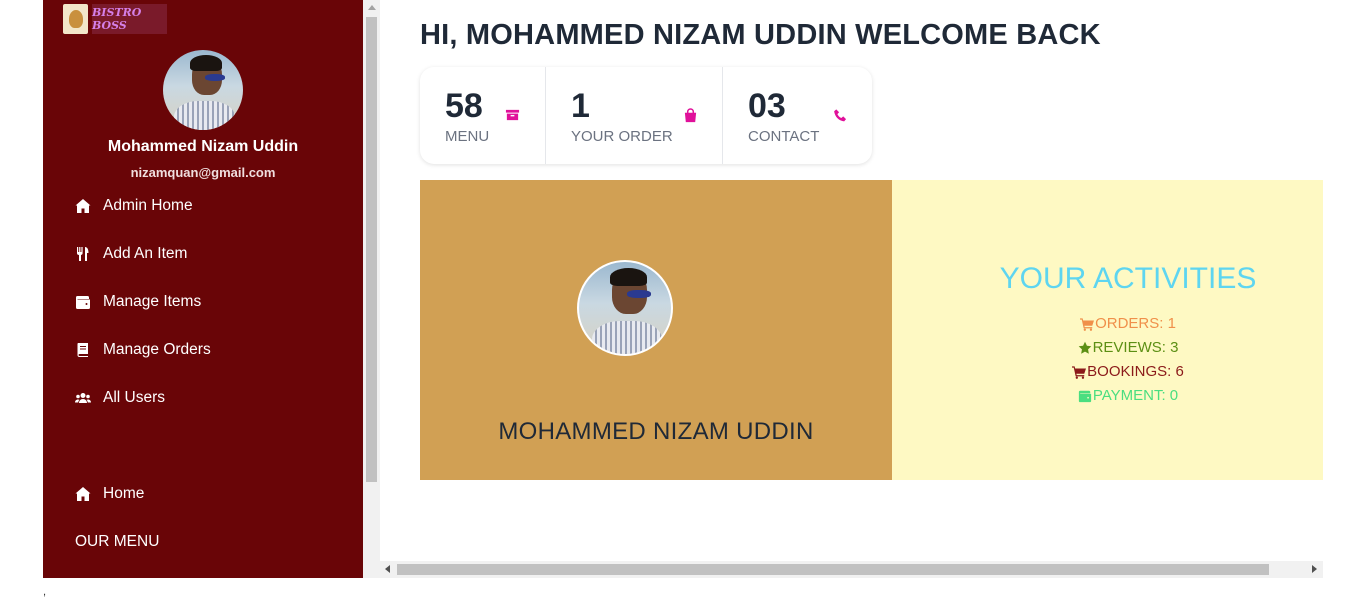 The image size is (1366, 602). I want to click on scroll-left-arrow-icon, so click(387, 569).